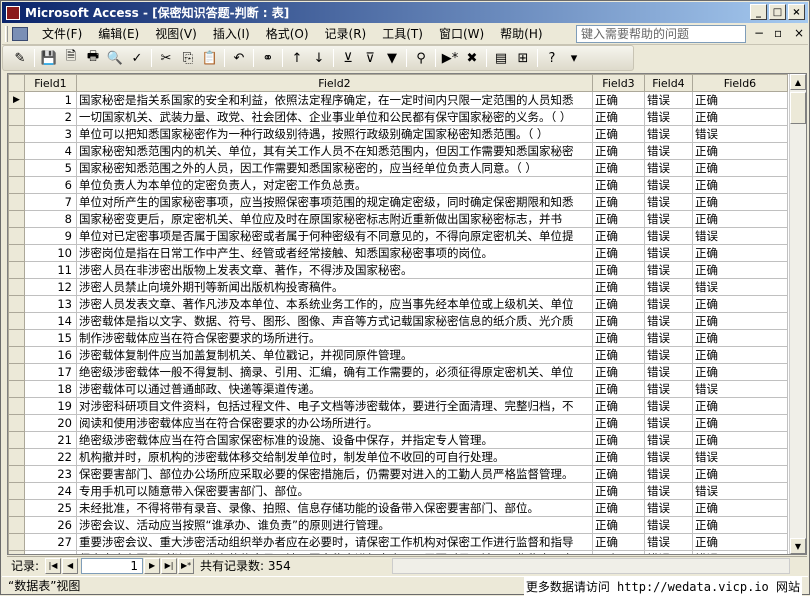 This screenshot has height=596, width=810. Describe the element at coordinates (50, 542) in the screenshot. I see `field1-cell: 27` at that location.